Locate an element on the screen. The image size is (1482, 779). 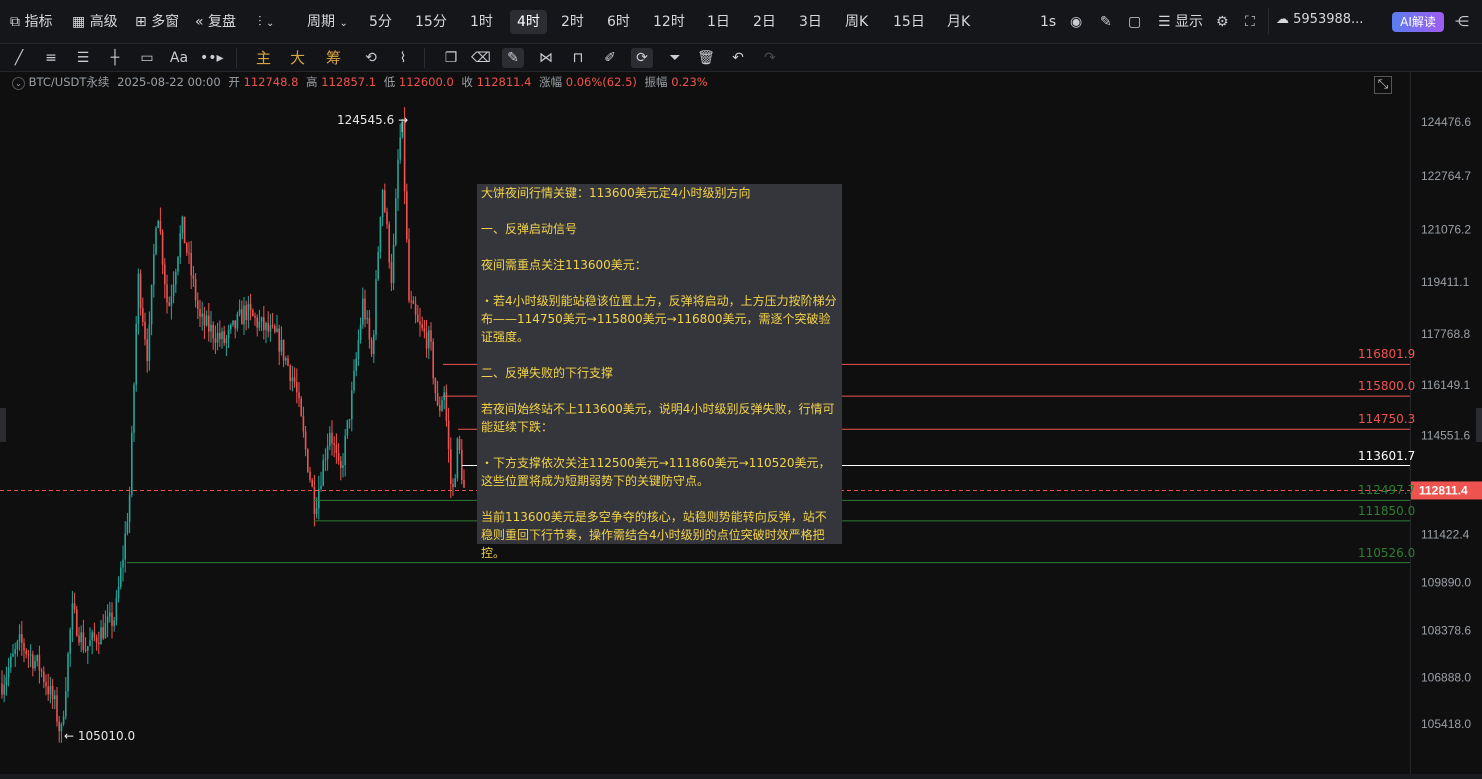
timeframe-tab: 周K is located at coordinates (856, 22).